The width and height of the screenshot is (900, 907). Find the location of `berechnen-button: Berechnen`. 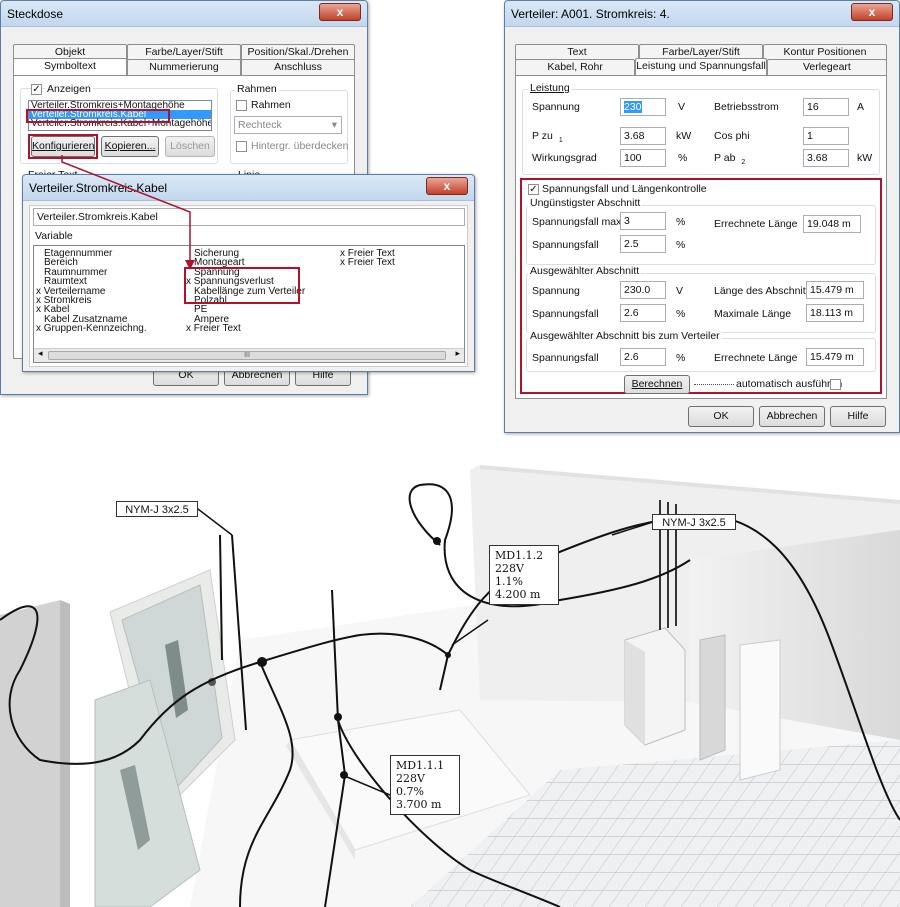

berechnen-button: Berechnen is located at coordinates (657, 384).